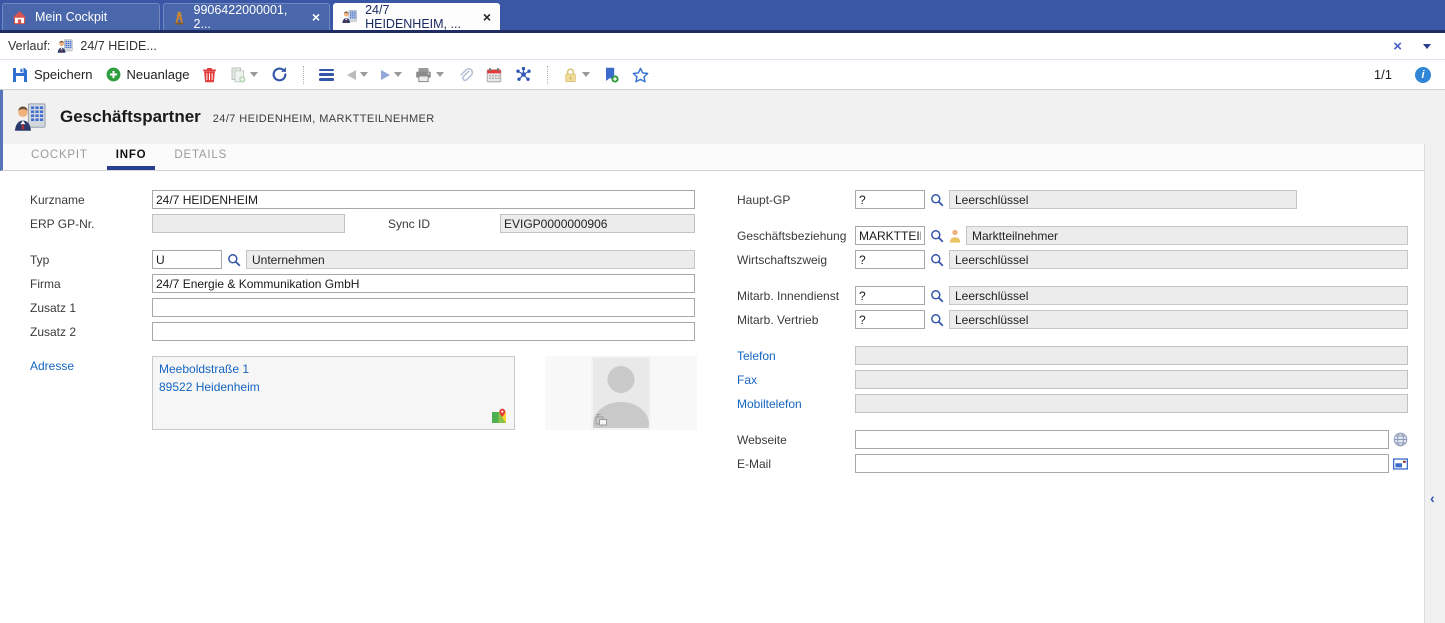  I want to click on kurzname-row: Kurzname, so click(362, 199).